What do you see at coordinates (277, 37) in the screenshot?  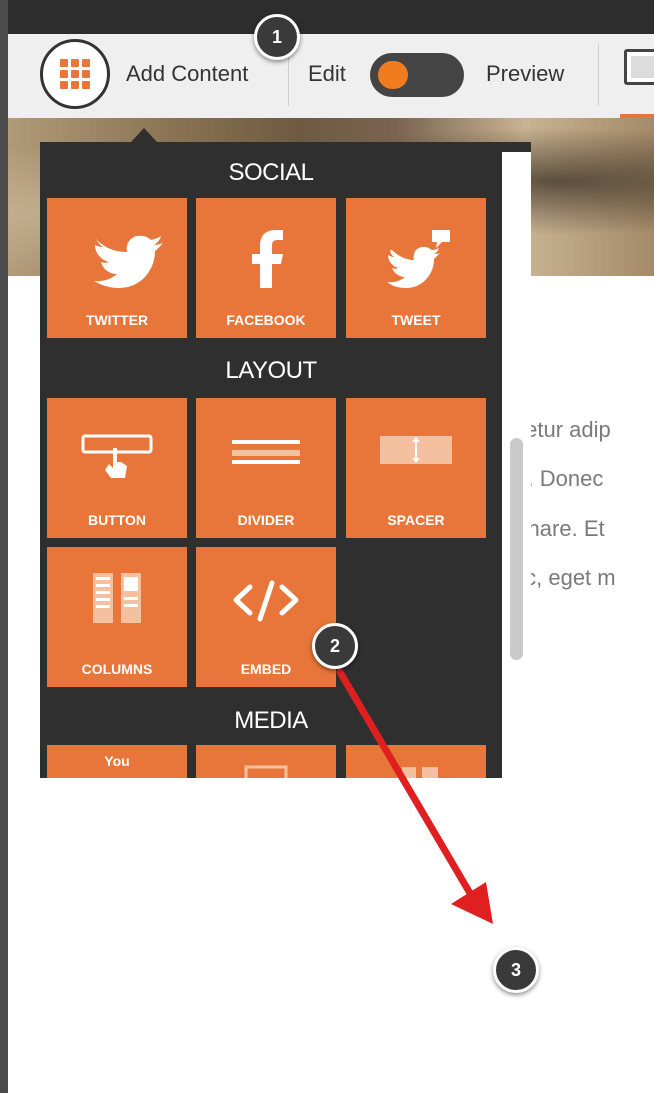 I see `annotation-badge-1: 1` at bounding box center [277, 37].